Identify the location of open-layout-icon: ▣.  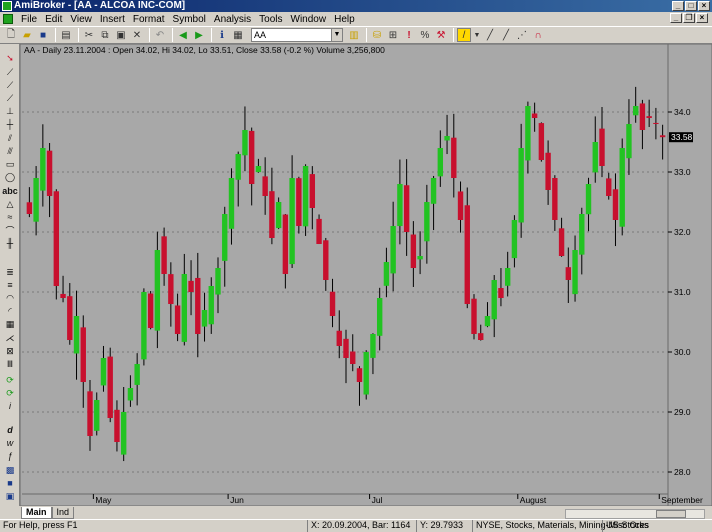
(10, 496).